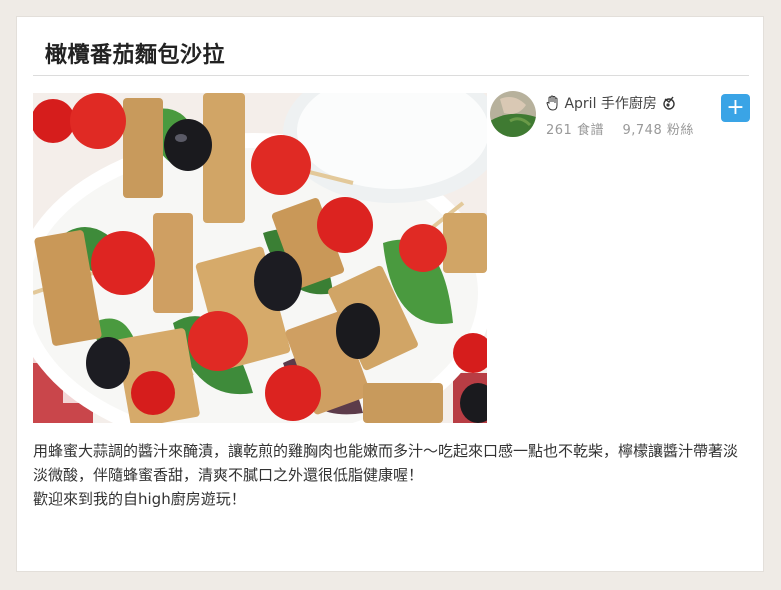 This screenshot has width=781, height=590. Describe the element at coordinates (658, 130) in the screenshot. I see `fan-count: 9,748 粉絲` at that location.